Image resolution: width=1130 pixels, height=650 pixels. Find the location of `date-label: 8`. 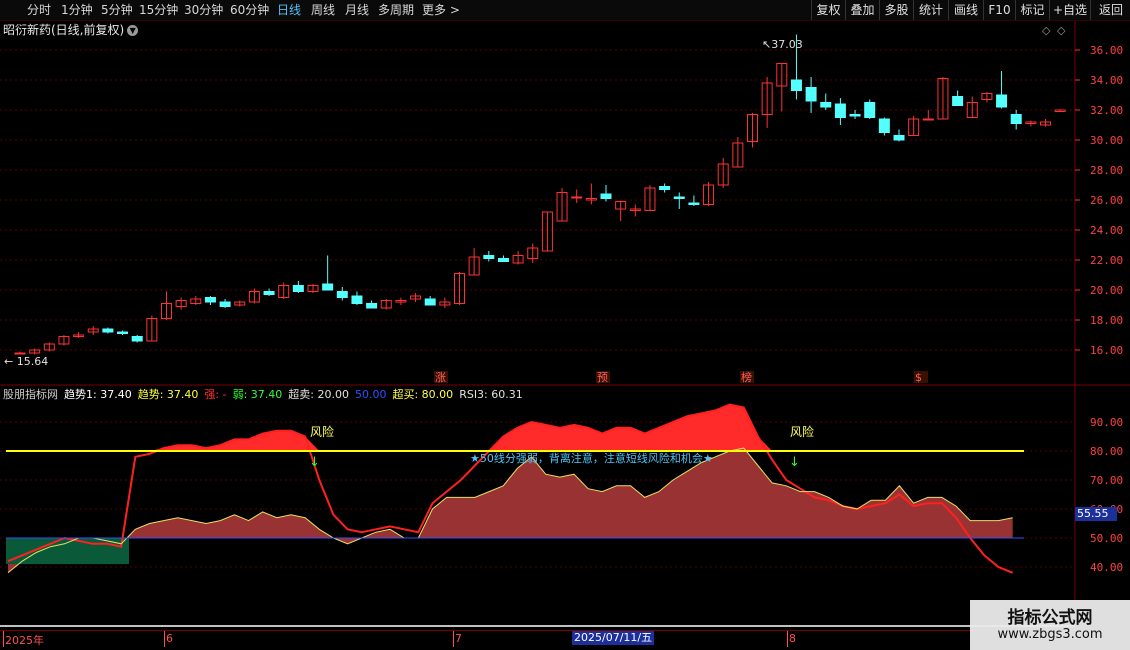

date-label: 8 is located at coordinates (792, 638).